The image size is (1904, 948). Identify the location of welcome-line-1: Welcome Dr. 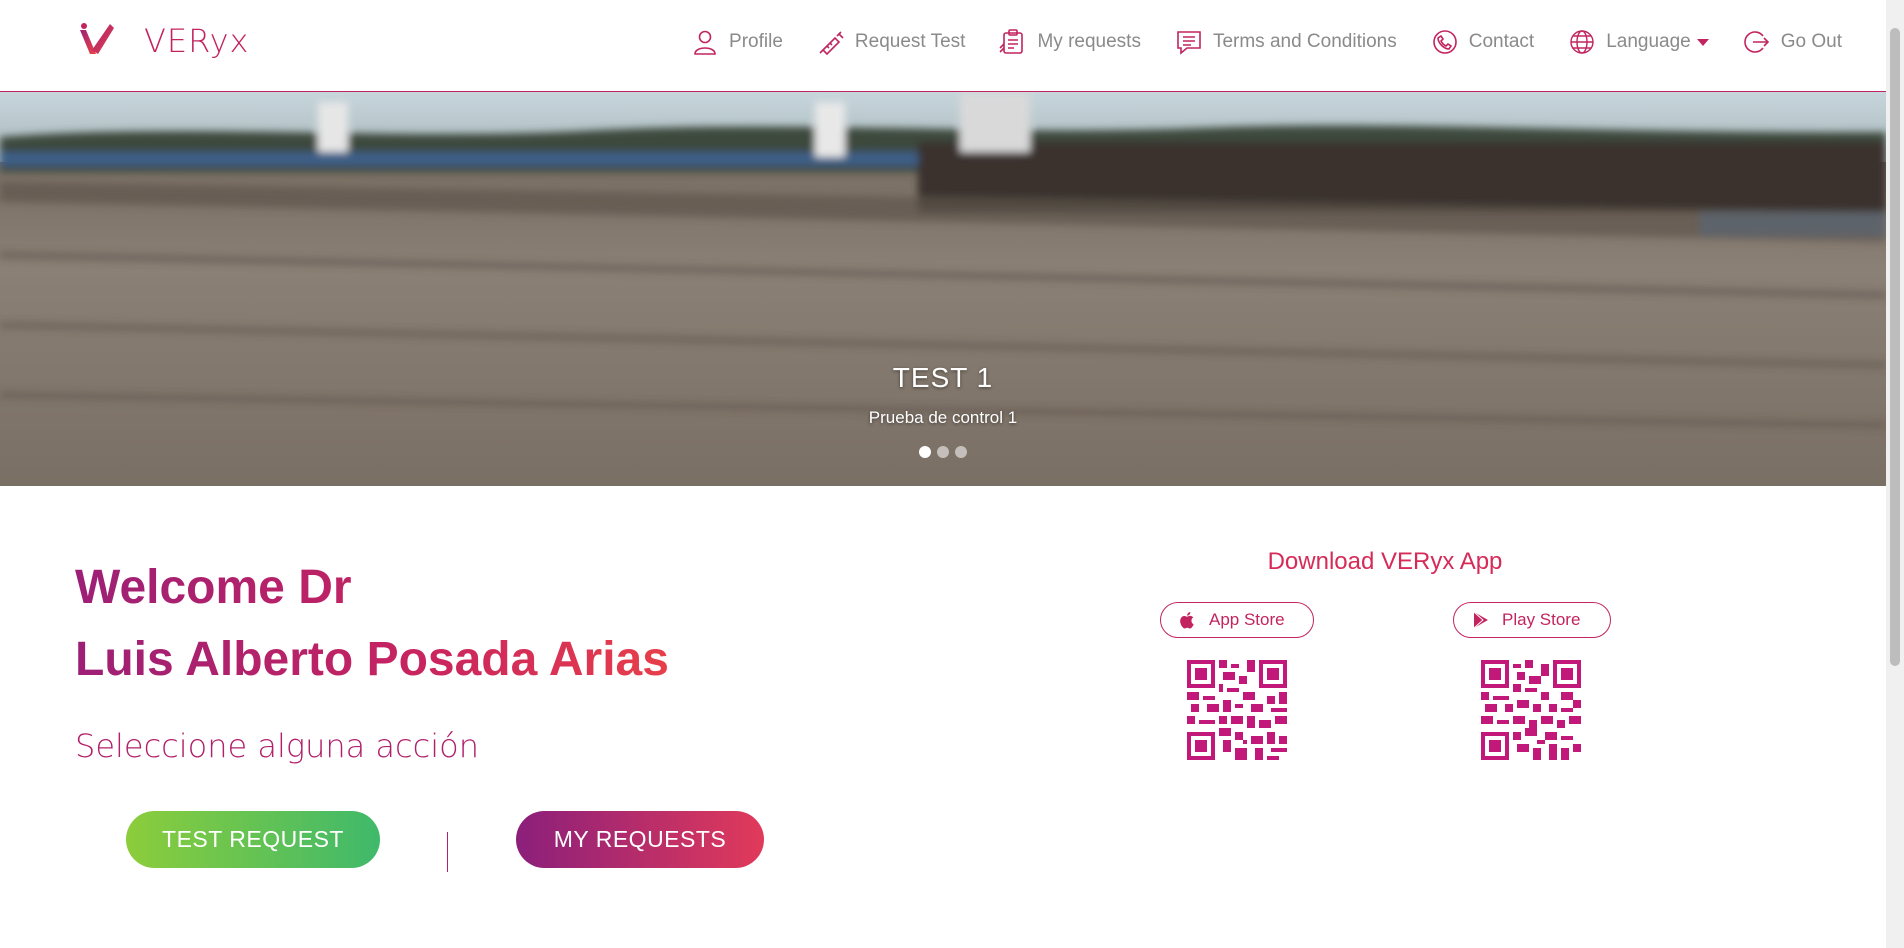
(395, 588).